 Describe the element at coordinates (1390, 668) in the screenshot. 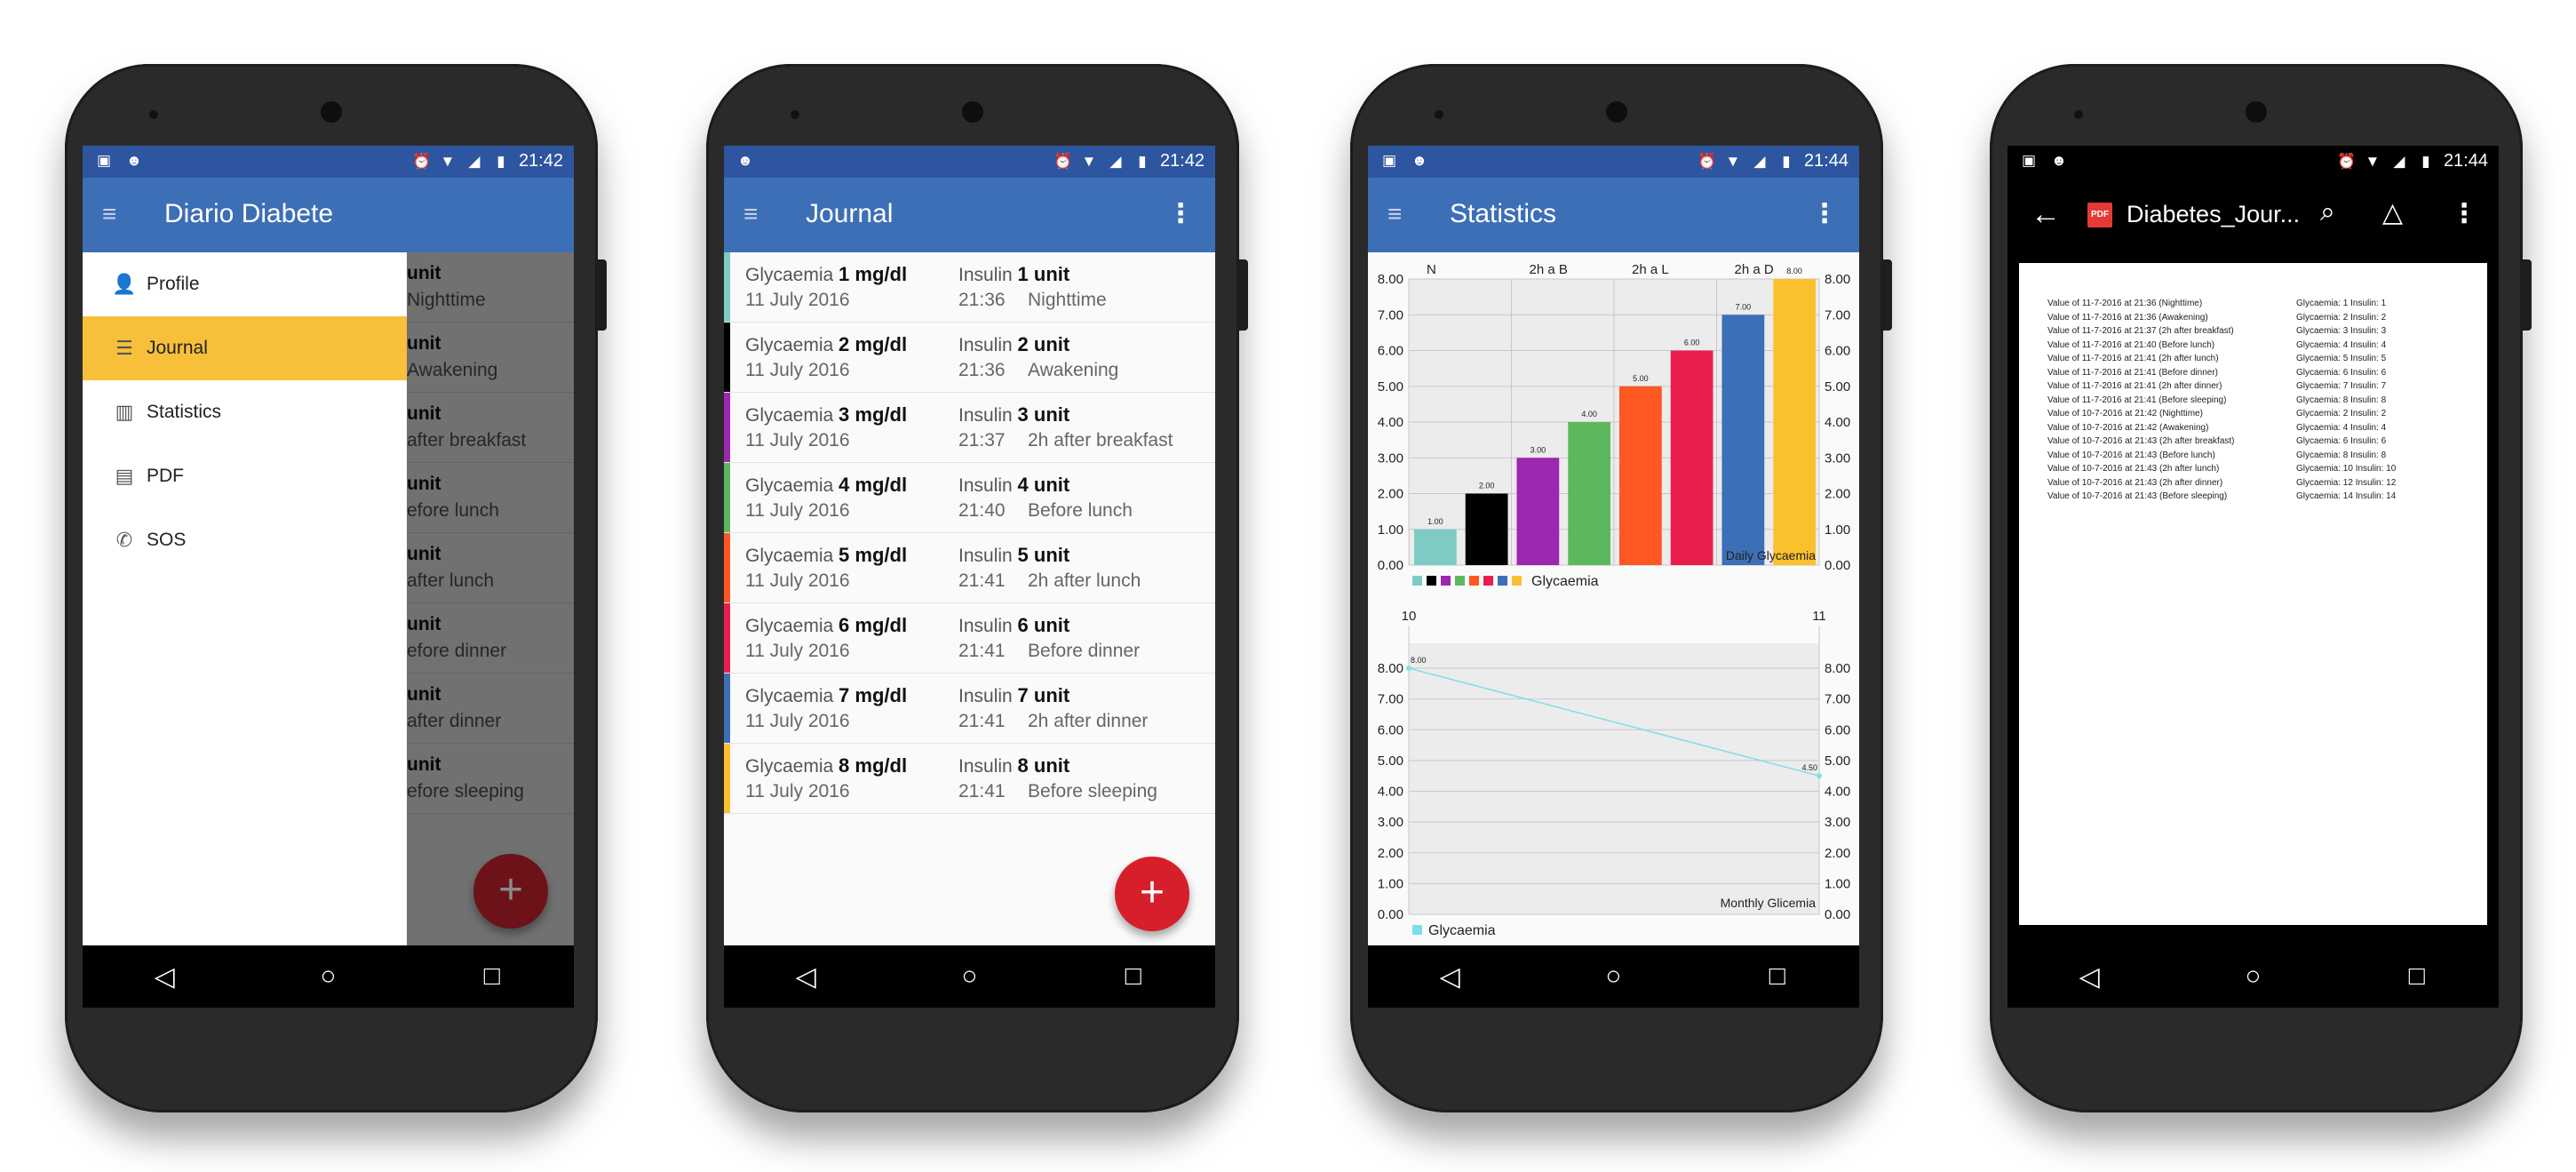

I see `y-tick-label-left: 8.00` at that location.